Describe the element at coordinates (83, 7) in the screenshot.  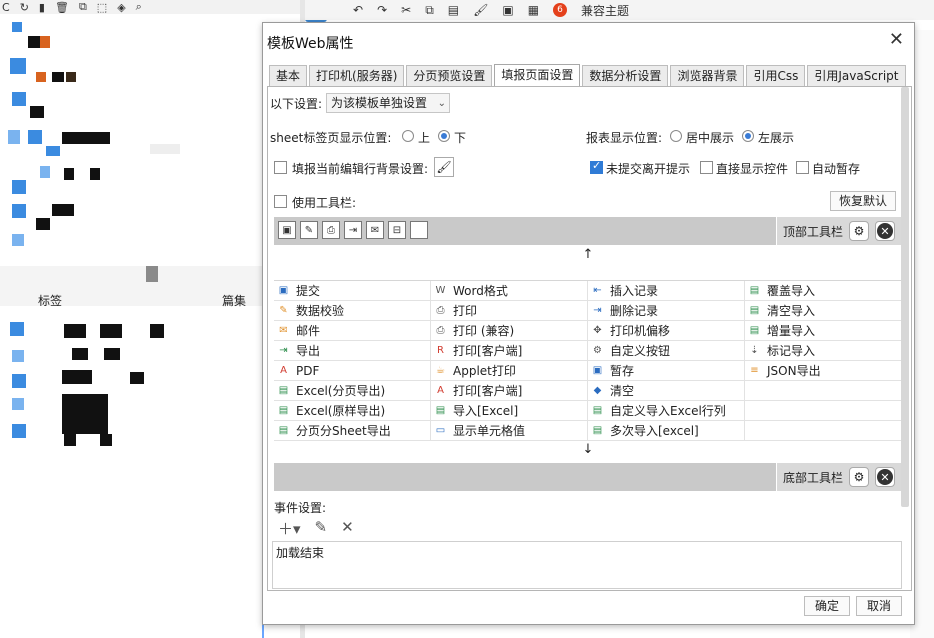
I see `bg-glyph: ⧉` at that location.